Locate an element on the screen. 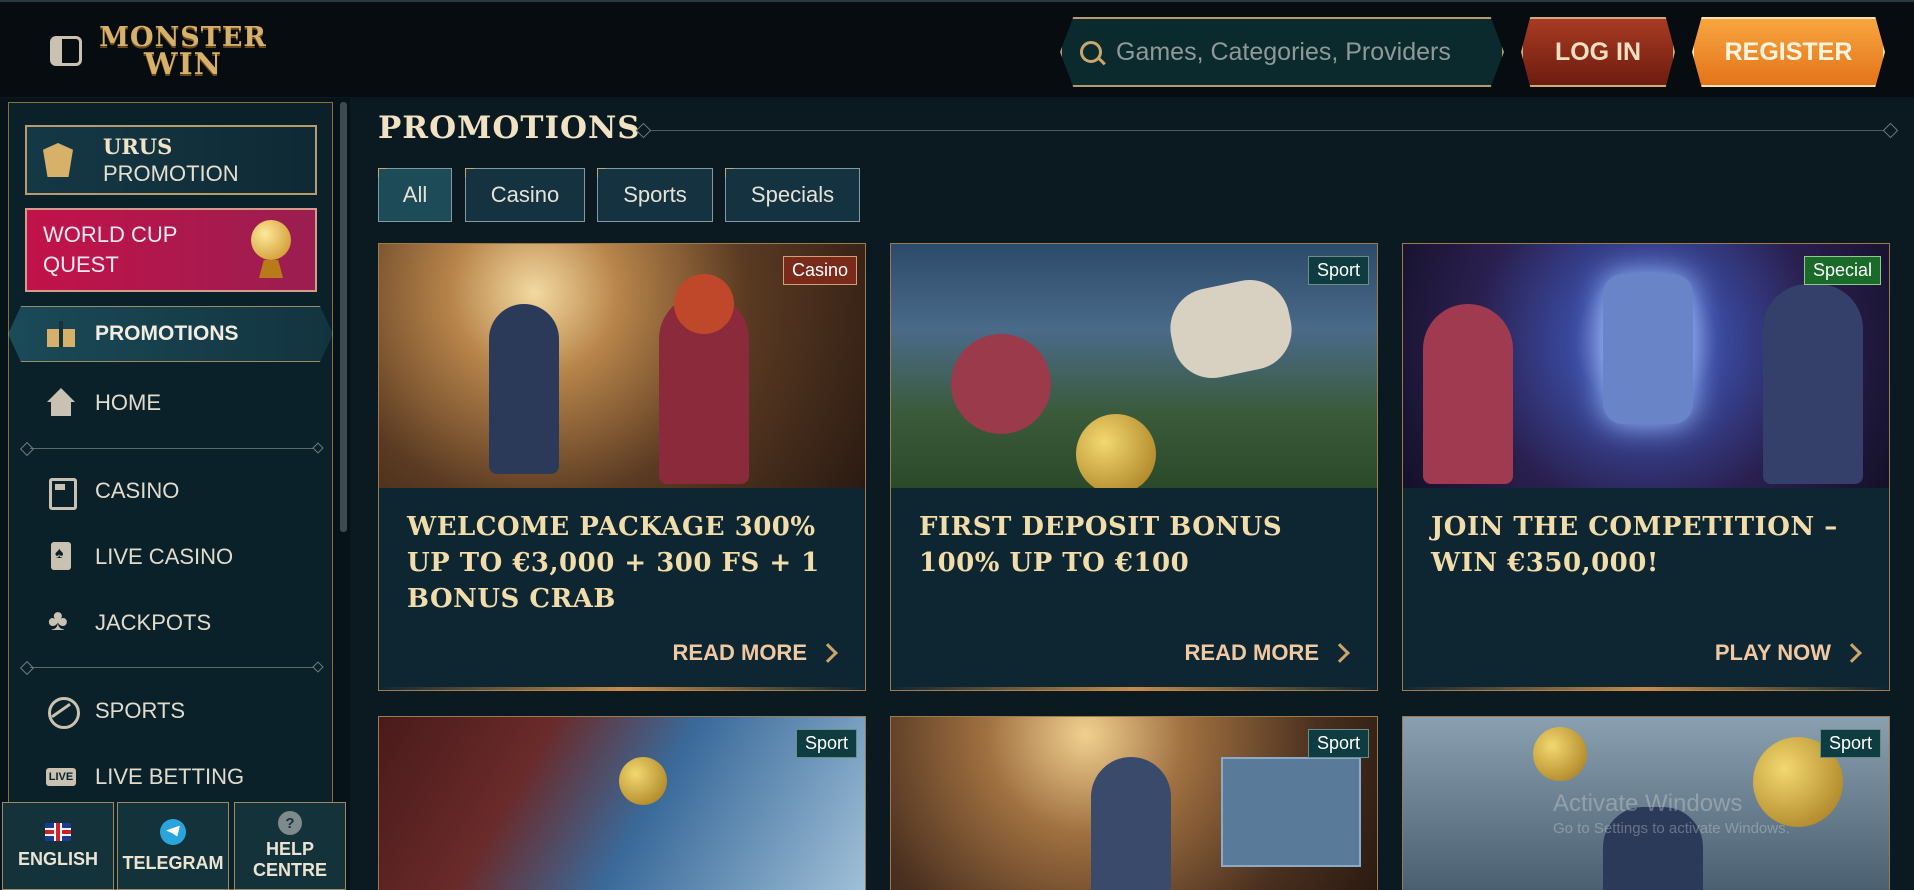 The height and width of the screenshot is (890, 1914). filter-casino: Casino is located at coordinates (525, 195).